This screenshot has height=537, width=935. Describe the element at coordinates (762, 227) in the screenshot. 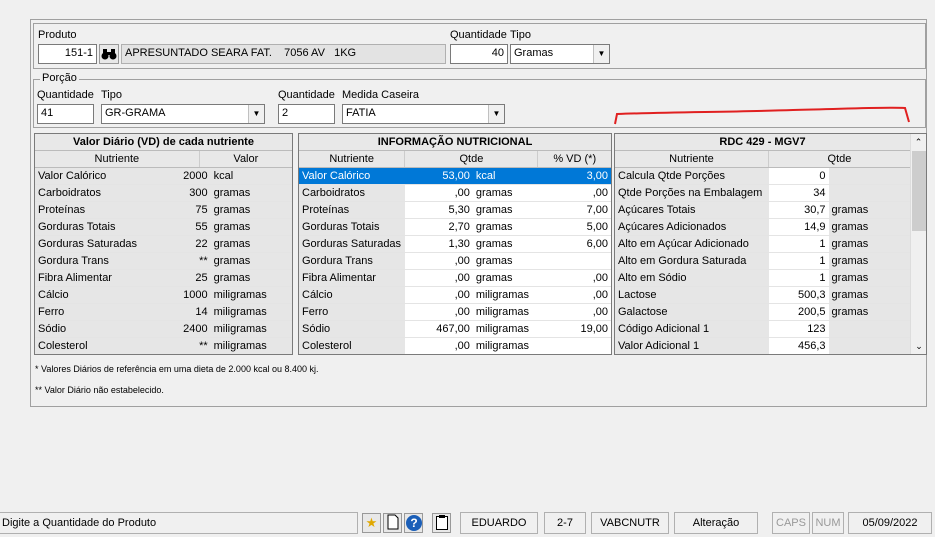

I see `table-row: Açúcares Adicionados 14,9 gramas` at that location.